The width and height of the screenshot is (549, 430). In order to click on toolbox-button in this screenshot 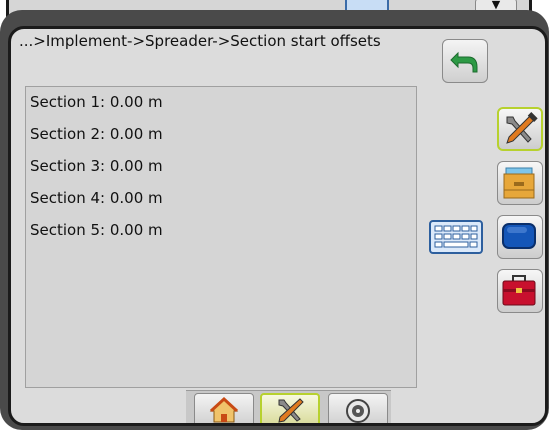, I will do `click(520, 291)`.